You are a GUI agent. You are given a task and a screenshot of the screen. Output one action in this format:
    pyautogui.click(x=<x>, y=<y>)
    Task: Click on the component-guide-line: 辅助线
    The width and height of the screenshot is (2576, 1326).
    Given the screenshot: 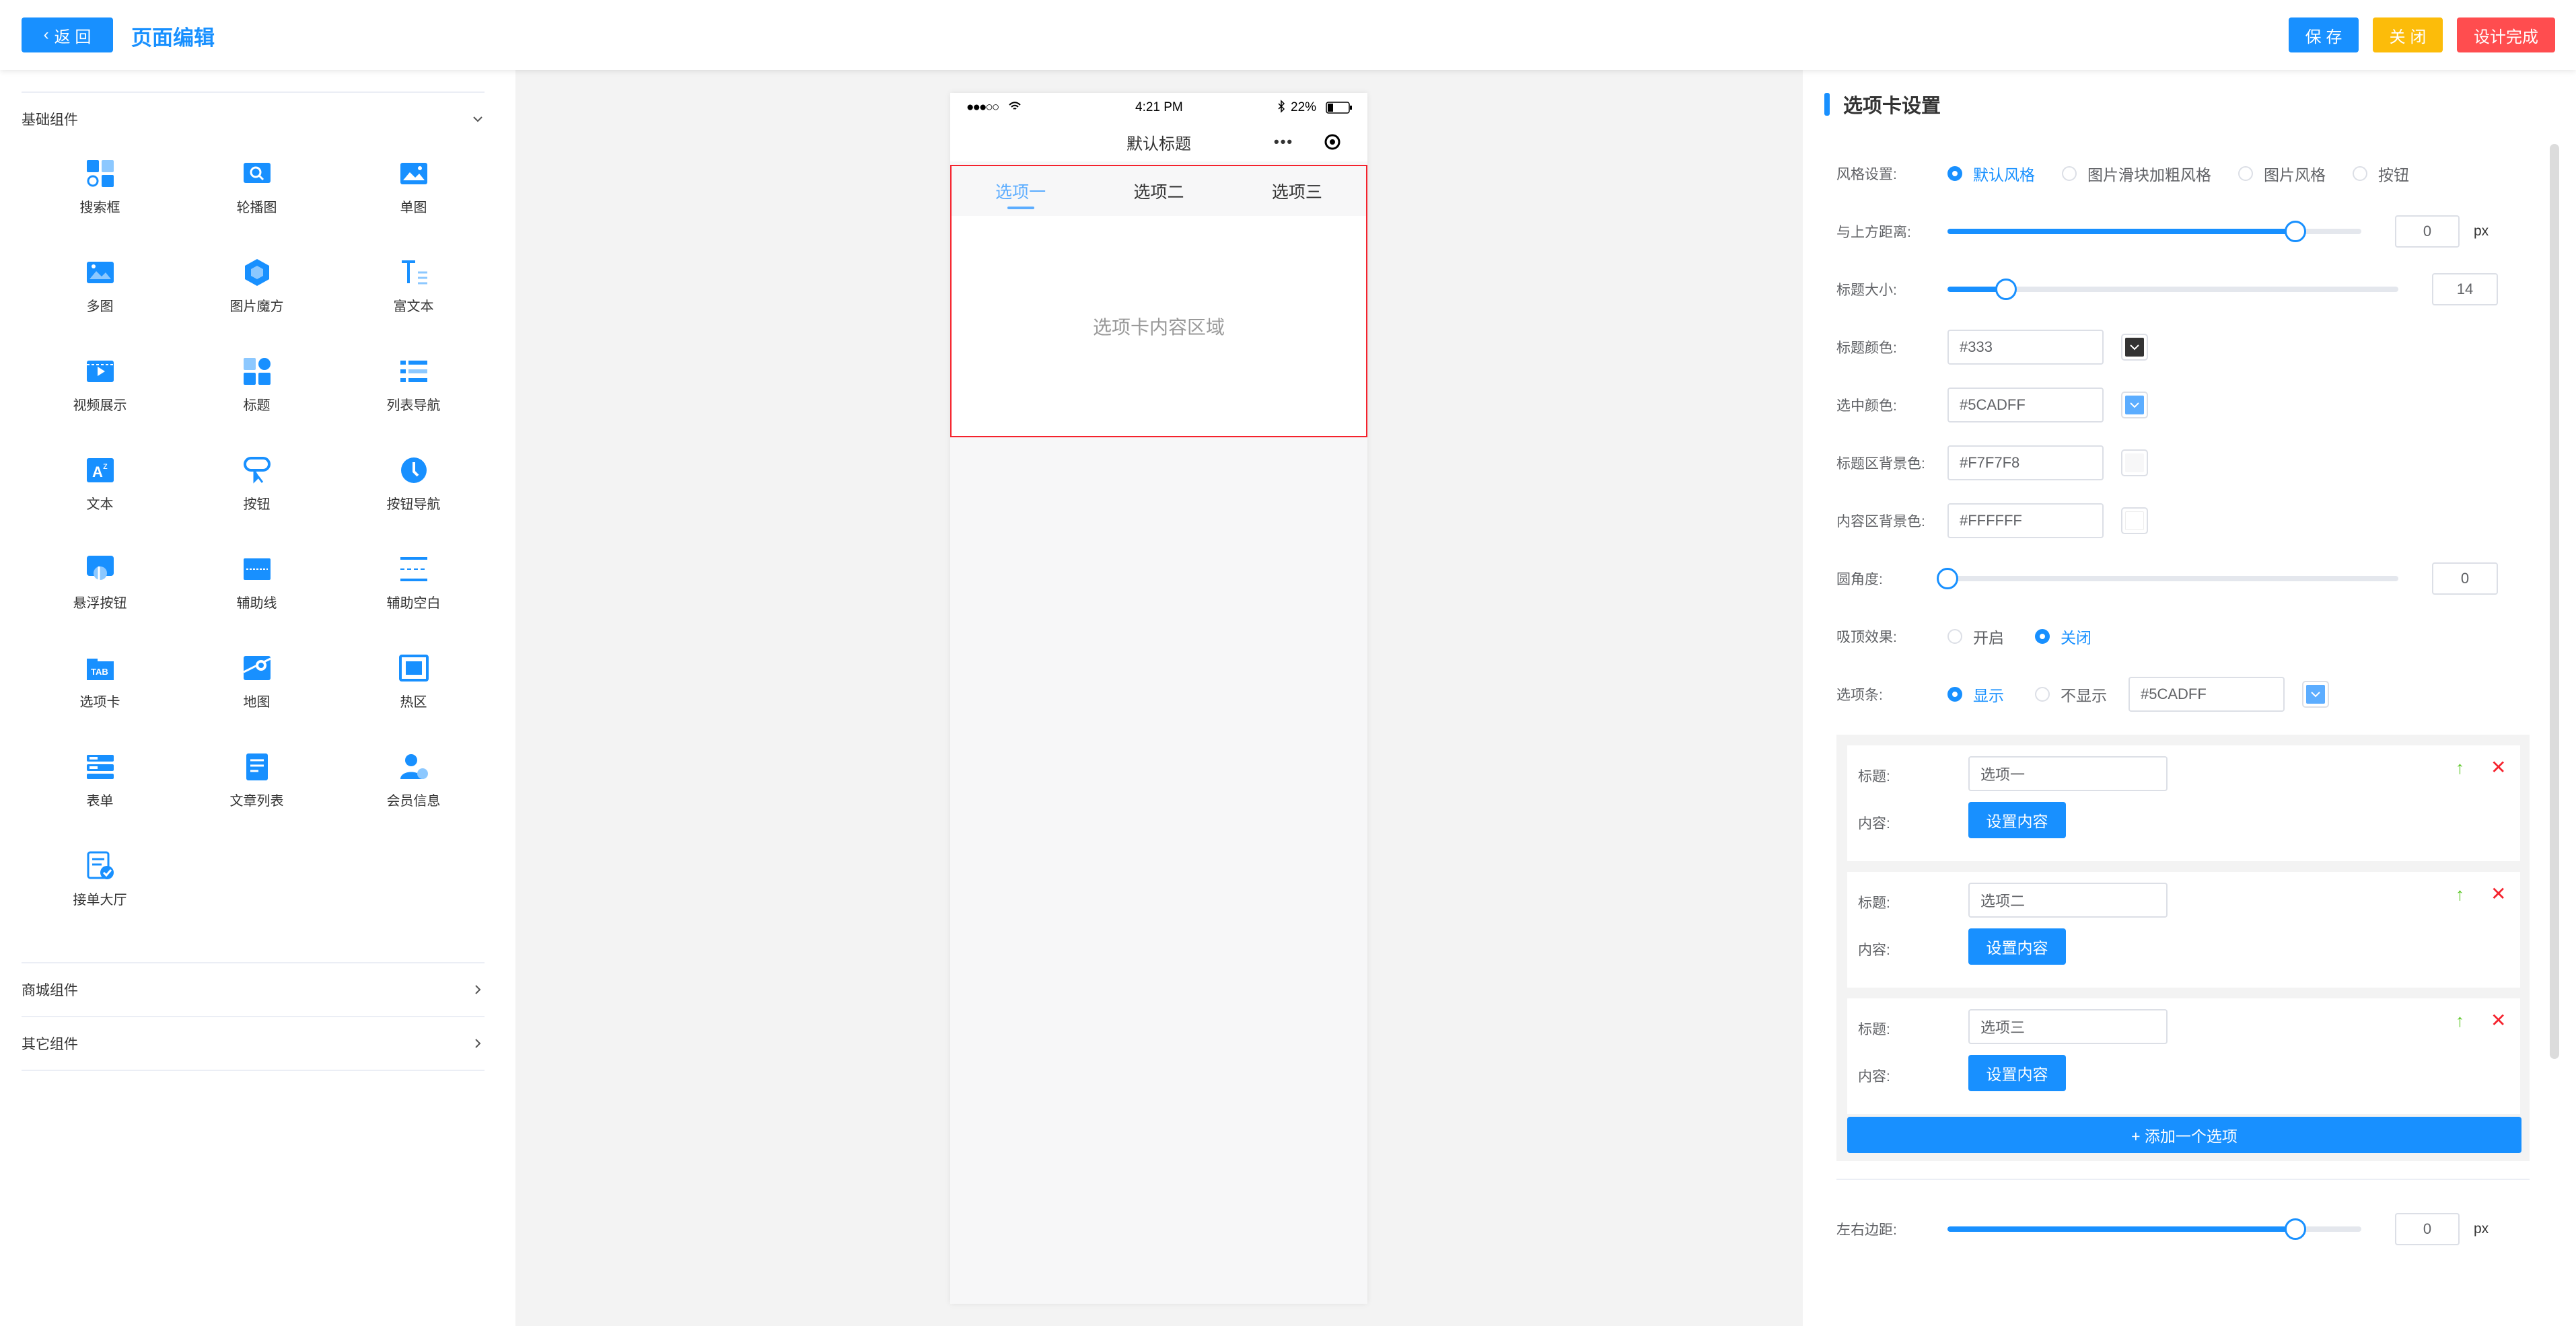 What is the action you would take?
    pyautogui.click(x=256, y=582)
    